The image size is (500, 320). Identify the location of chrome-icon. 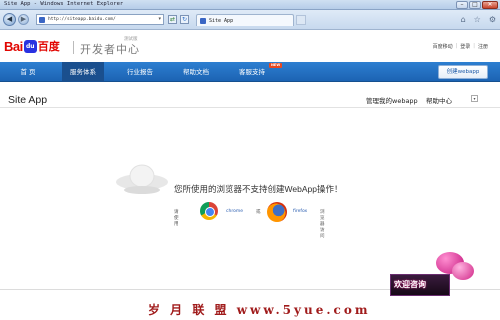
(209, 211).